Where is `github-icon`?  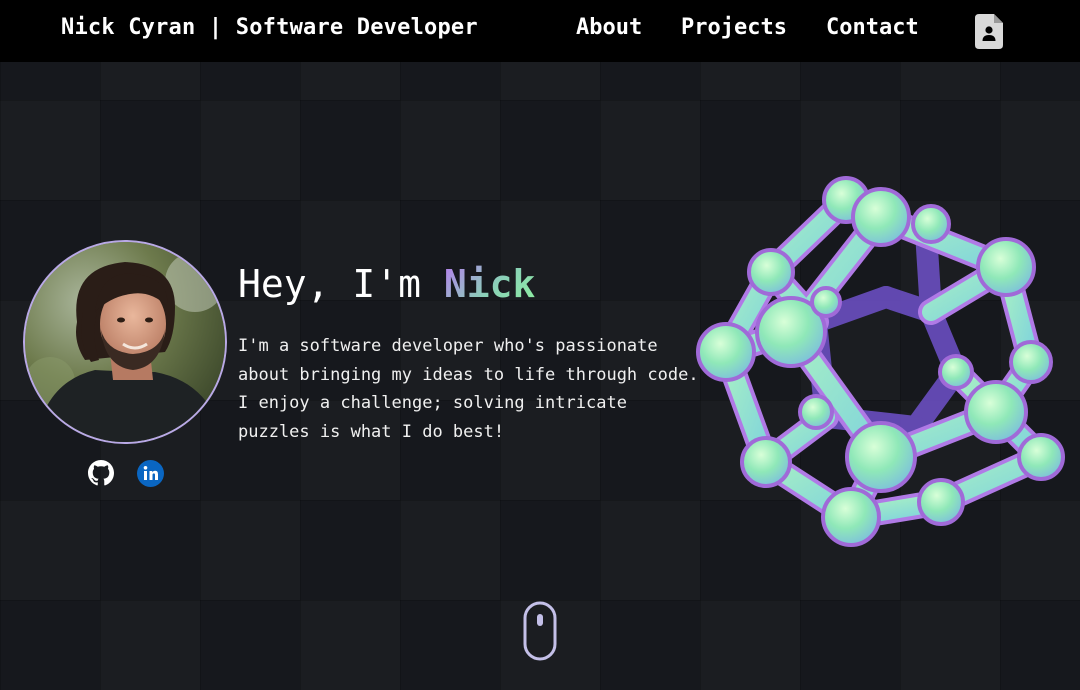 github-icon is located at coordinates (101, 473).